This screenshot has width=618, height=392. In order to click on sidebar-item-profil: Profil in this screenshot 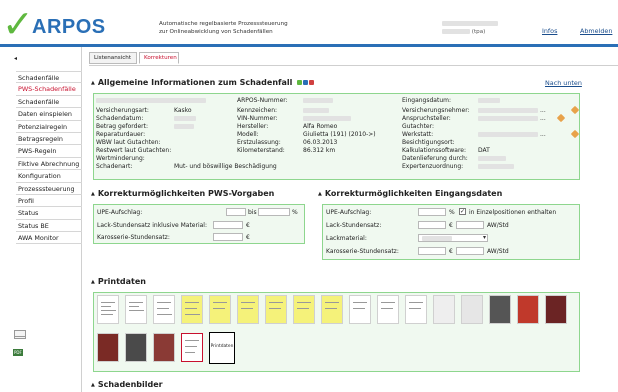, I will do `click(49, 201)`.